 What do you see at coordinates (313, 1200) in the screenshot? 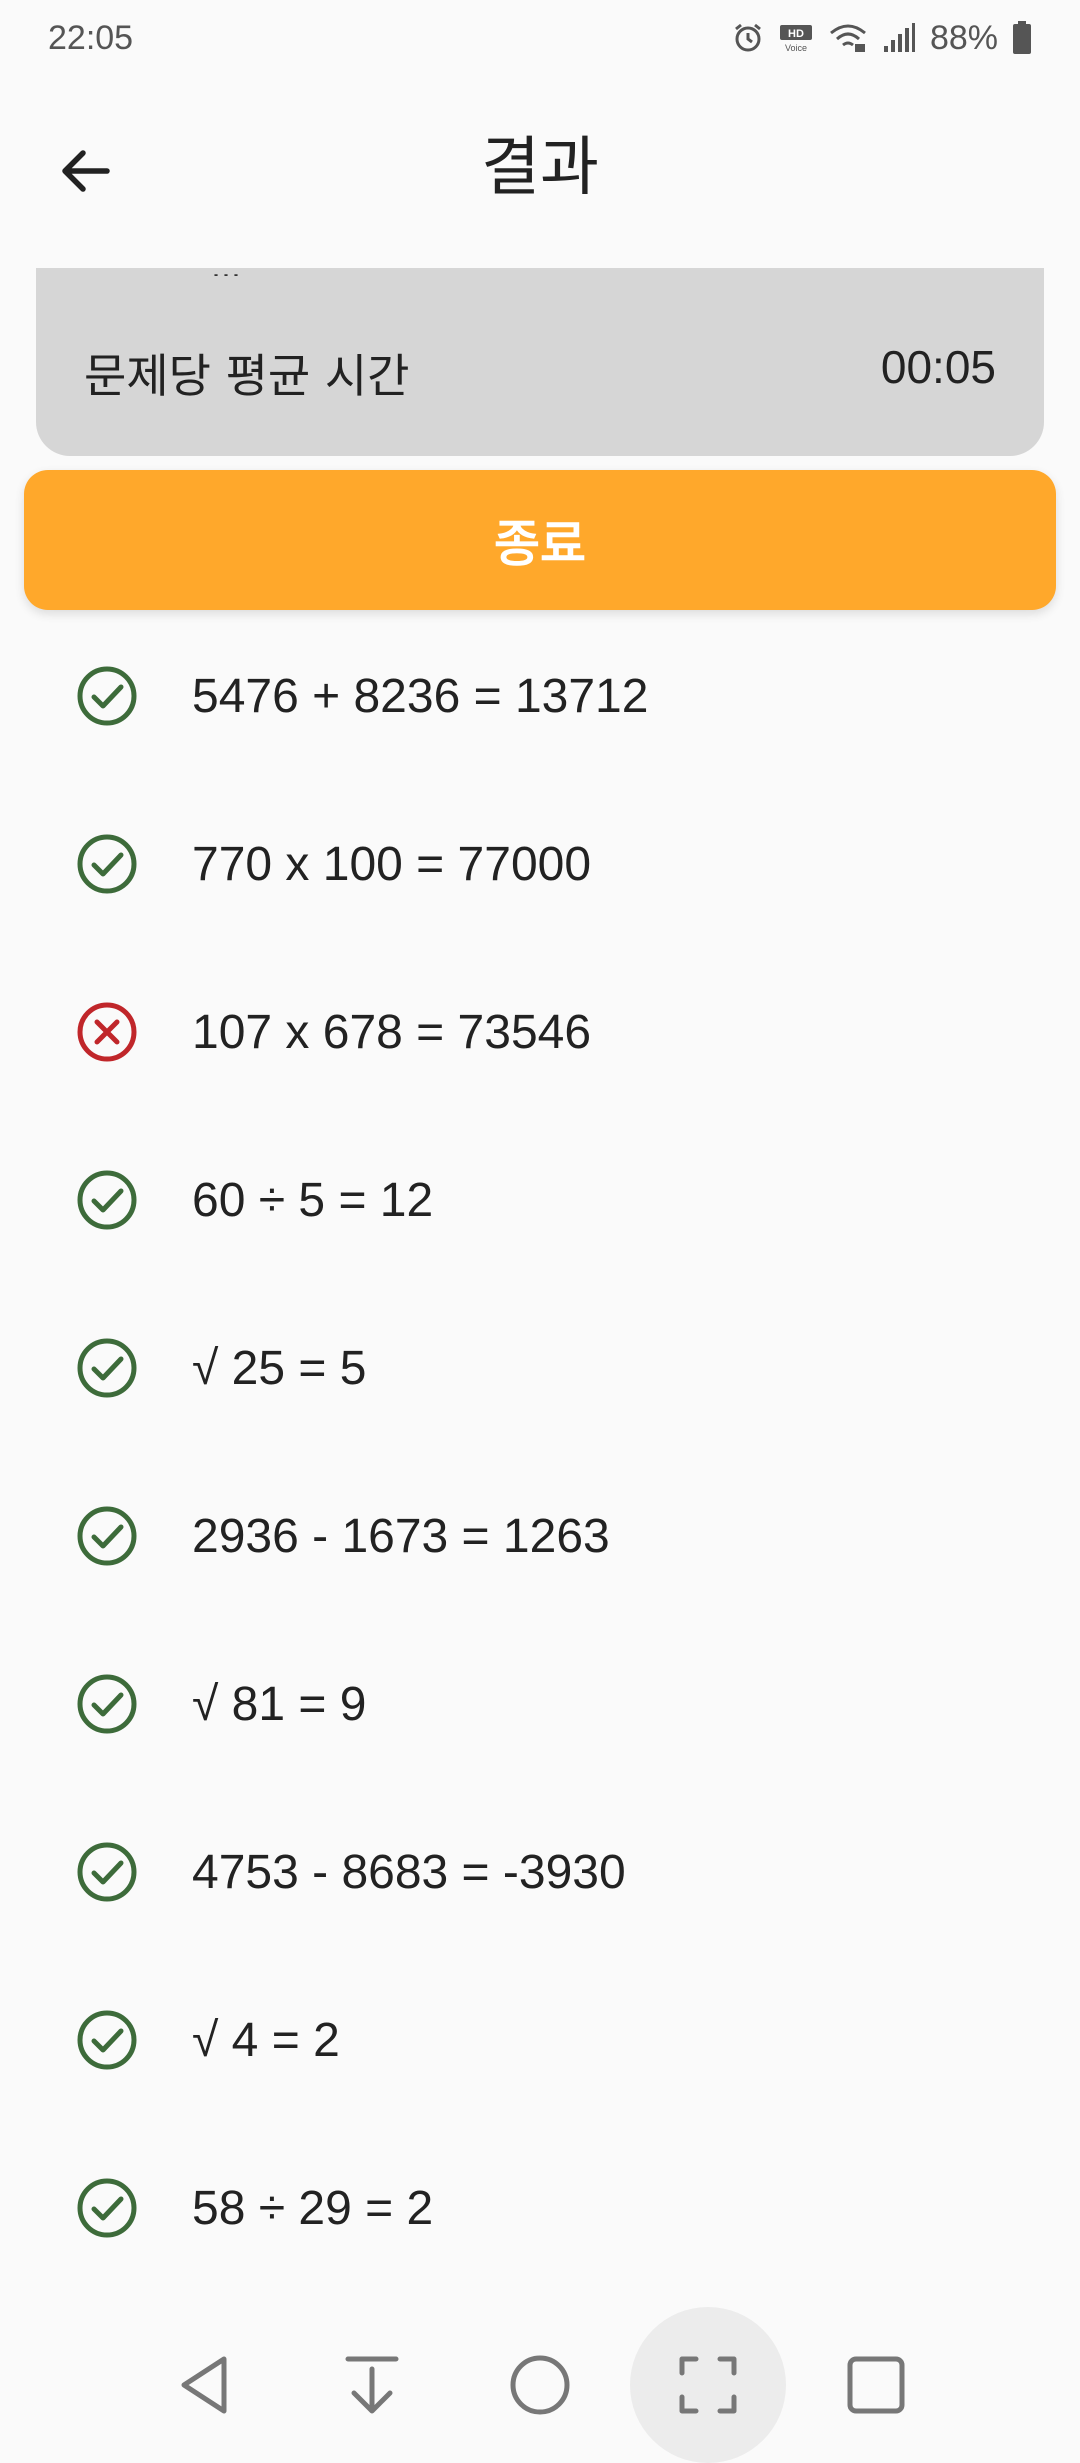
I see `result-equation: 60 ÷ 5 = 12` at bounding box center [313, 1200].